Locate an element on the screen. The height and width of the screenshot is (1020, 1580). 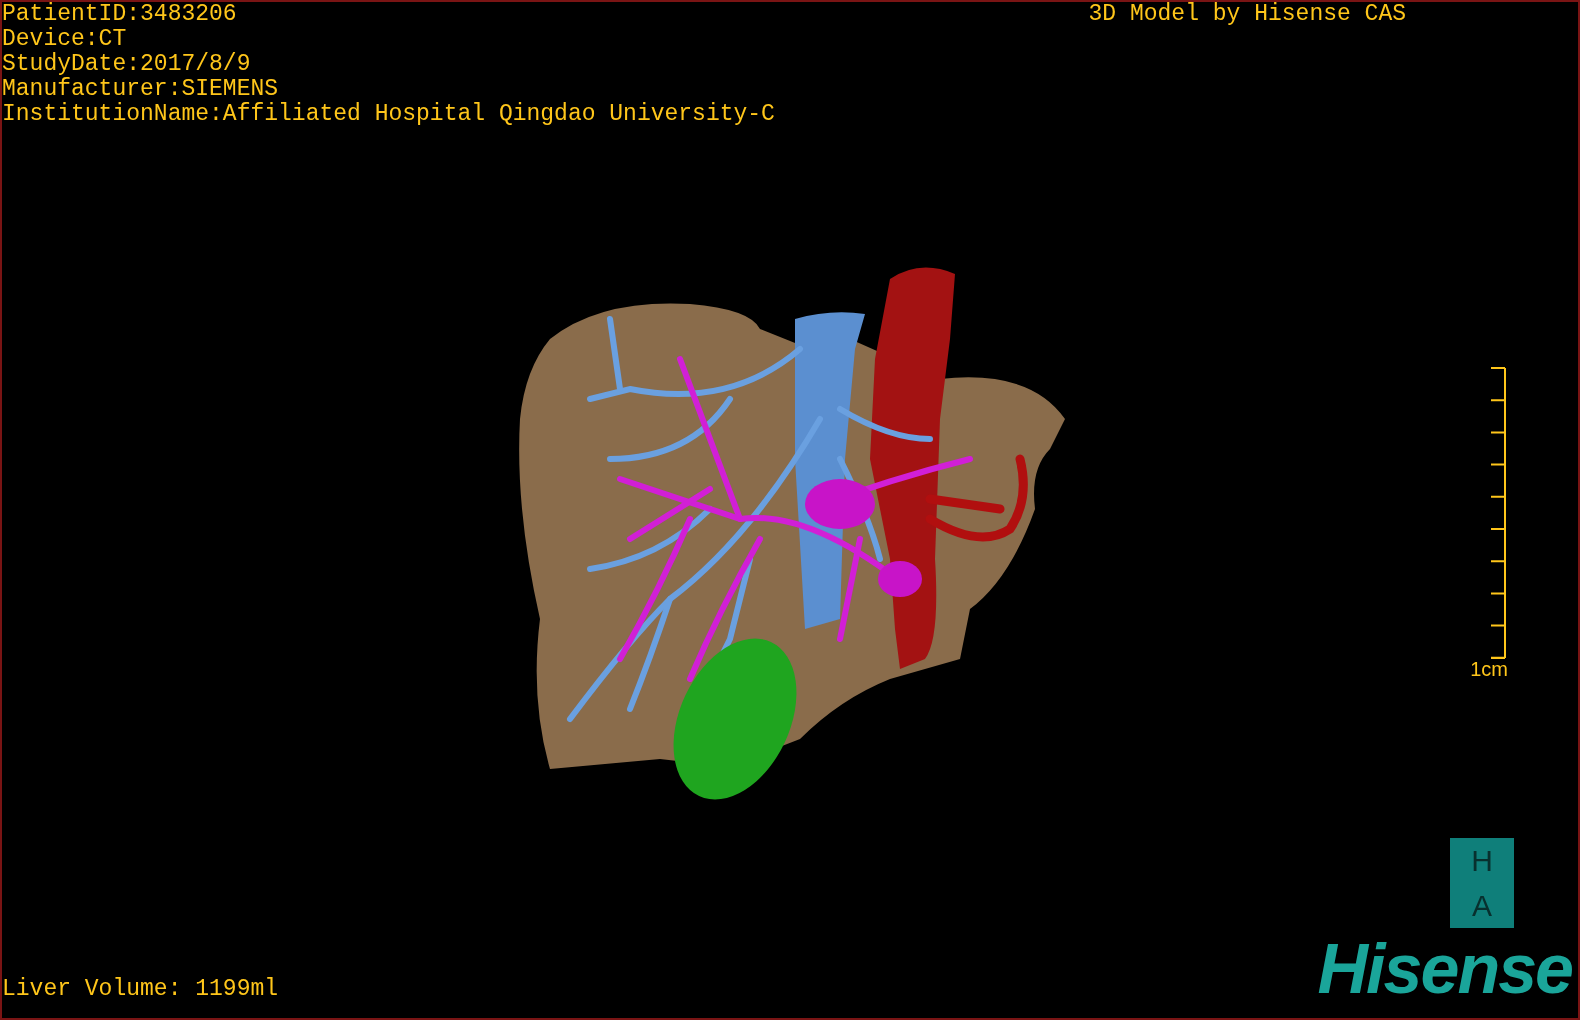
model-title: 3D Model by Hisense CAS is located at coordinates (1247, 14).